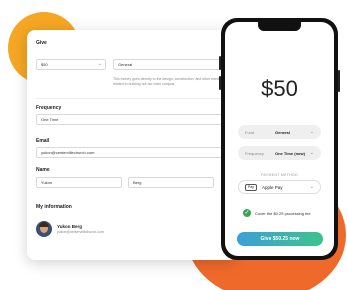  I want to click on my-information-label: My information, so click(54, 207).